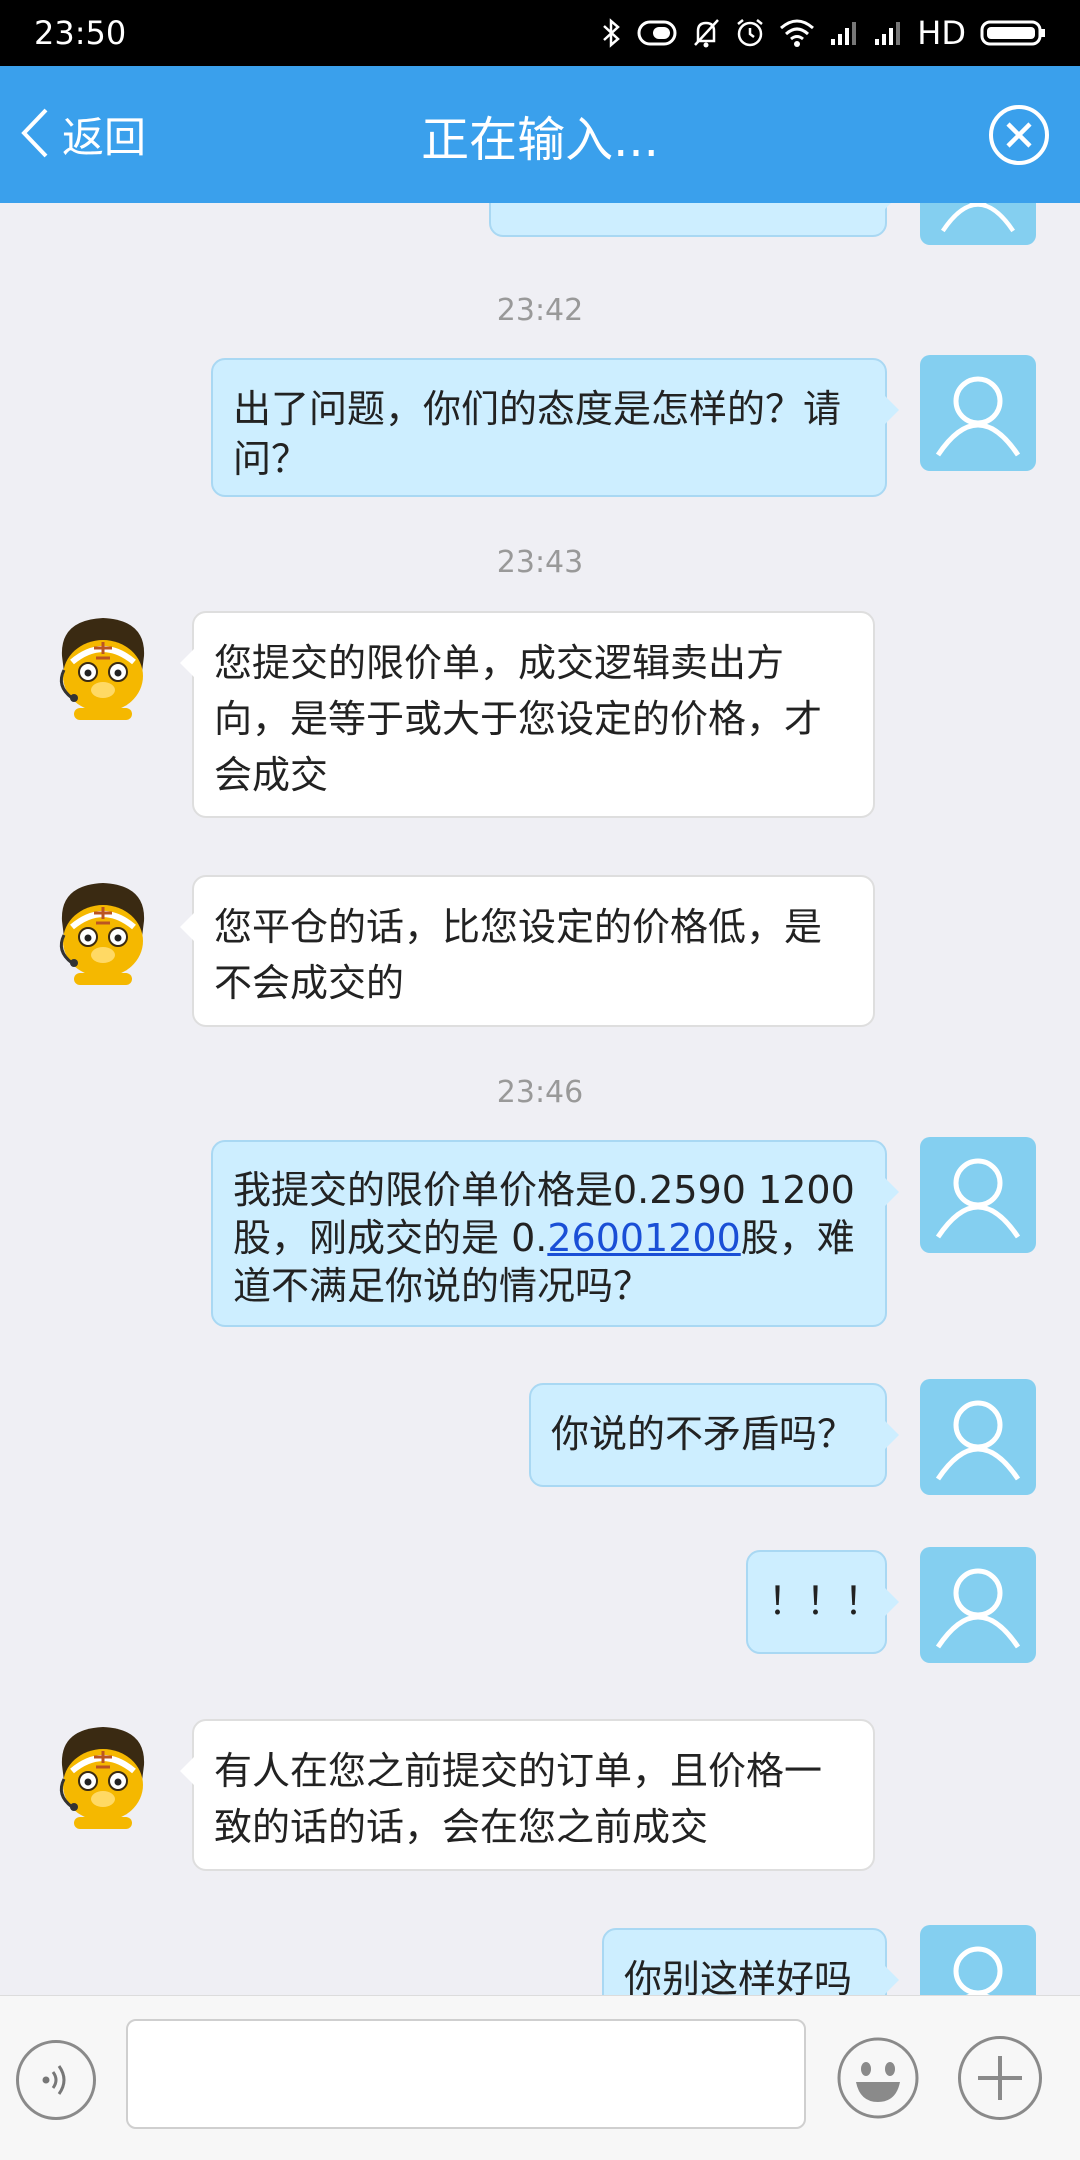  What do you see at coordinates (750, 33) in the screenshot?
I see `alarm-icon` at bounding box center [750, 33].